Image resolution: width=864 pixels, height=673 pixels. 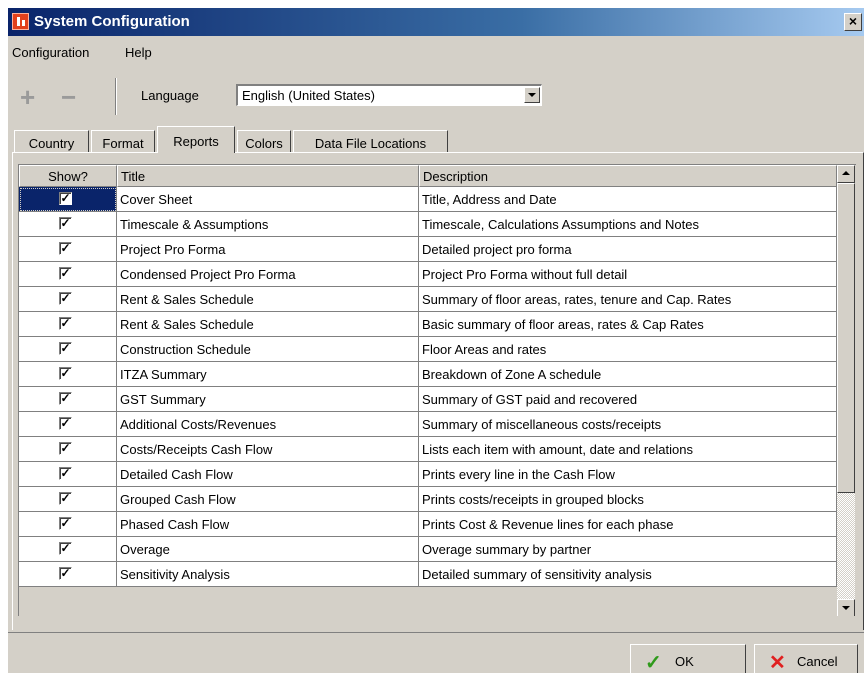 What do you see at coordinates (268, 474) in the screenshot?
I see `title-cell: Detailed Cash Flow` at bounding box center [268, 474].